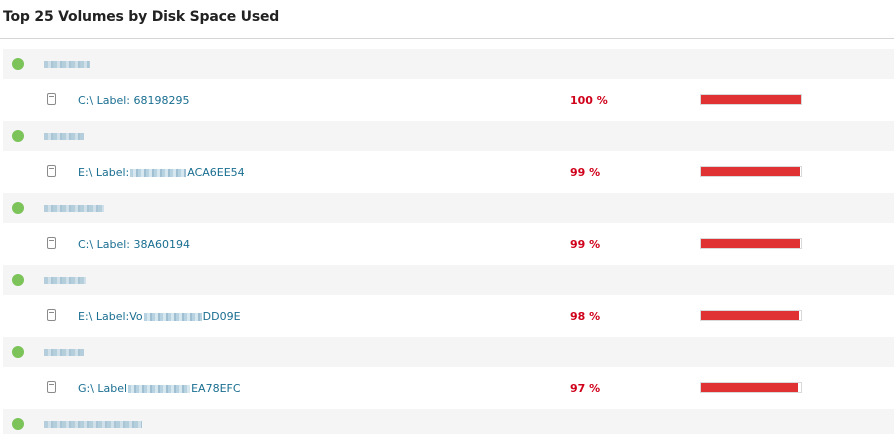  I want to click on percent-used: 100 %, so click(589, 100).